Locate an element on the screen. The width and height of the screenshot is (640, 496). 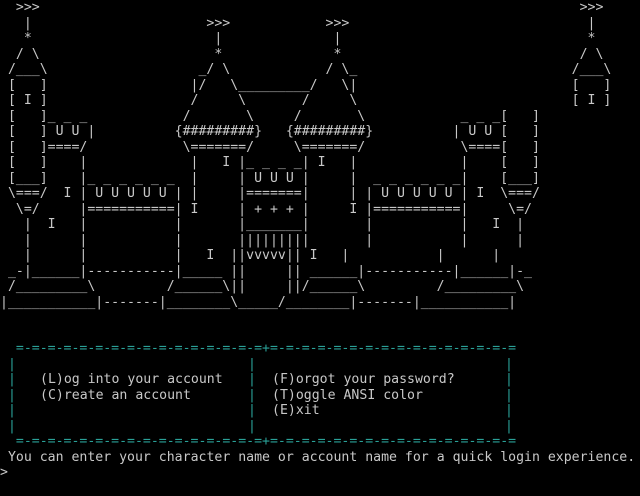
menu-key-login: L is located at coordinates (51, 379).